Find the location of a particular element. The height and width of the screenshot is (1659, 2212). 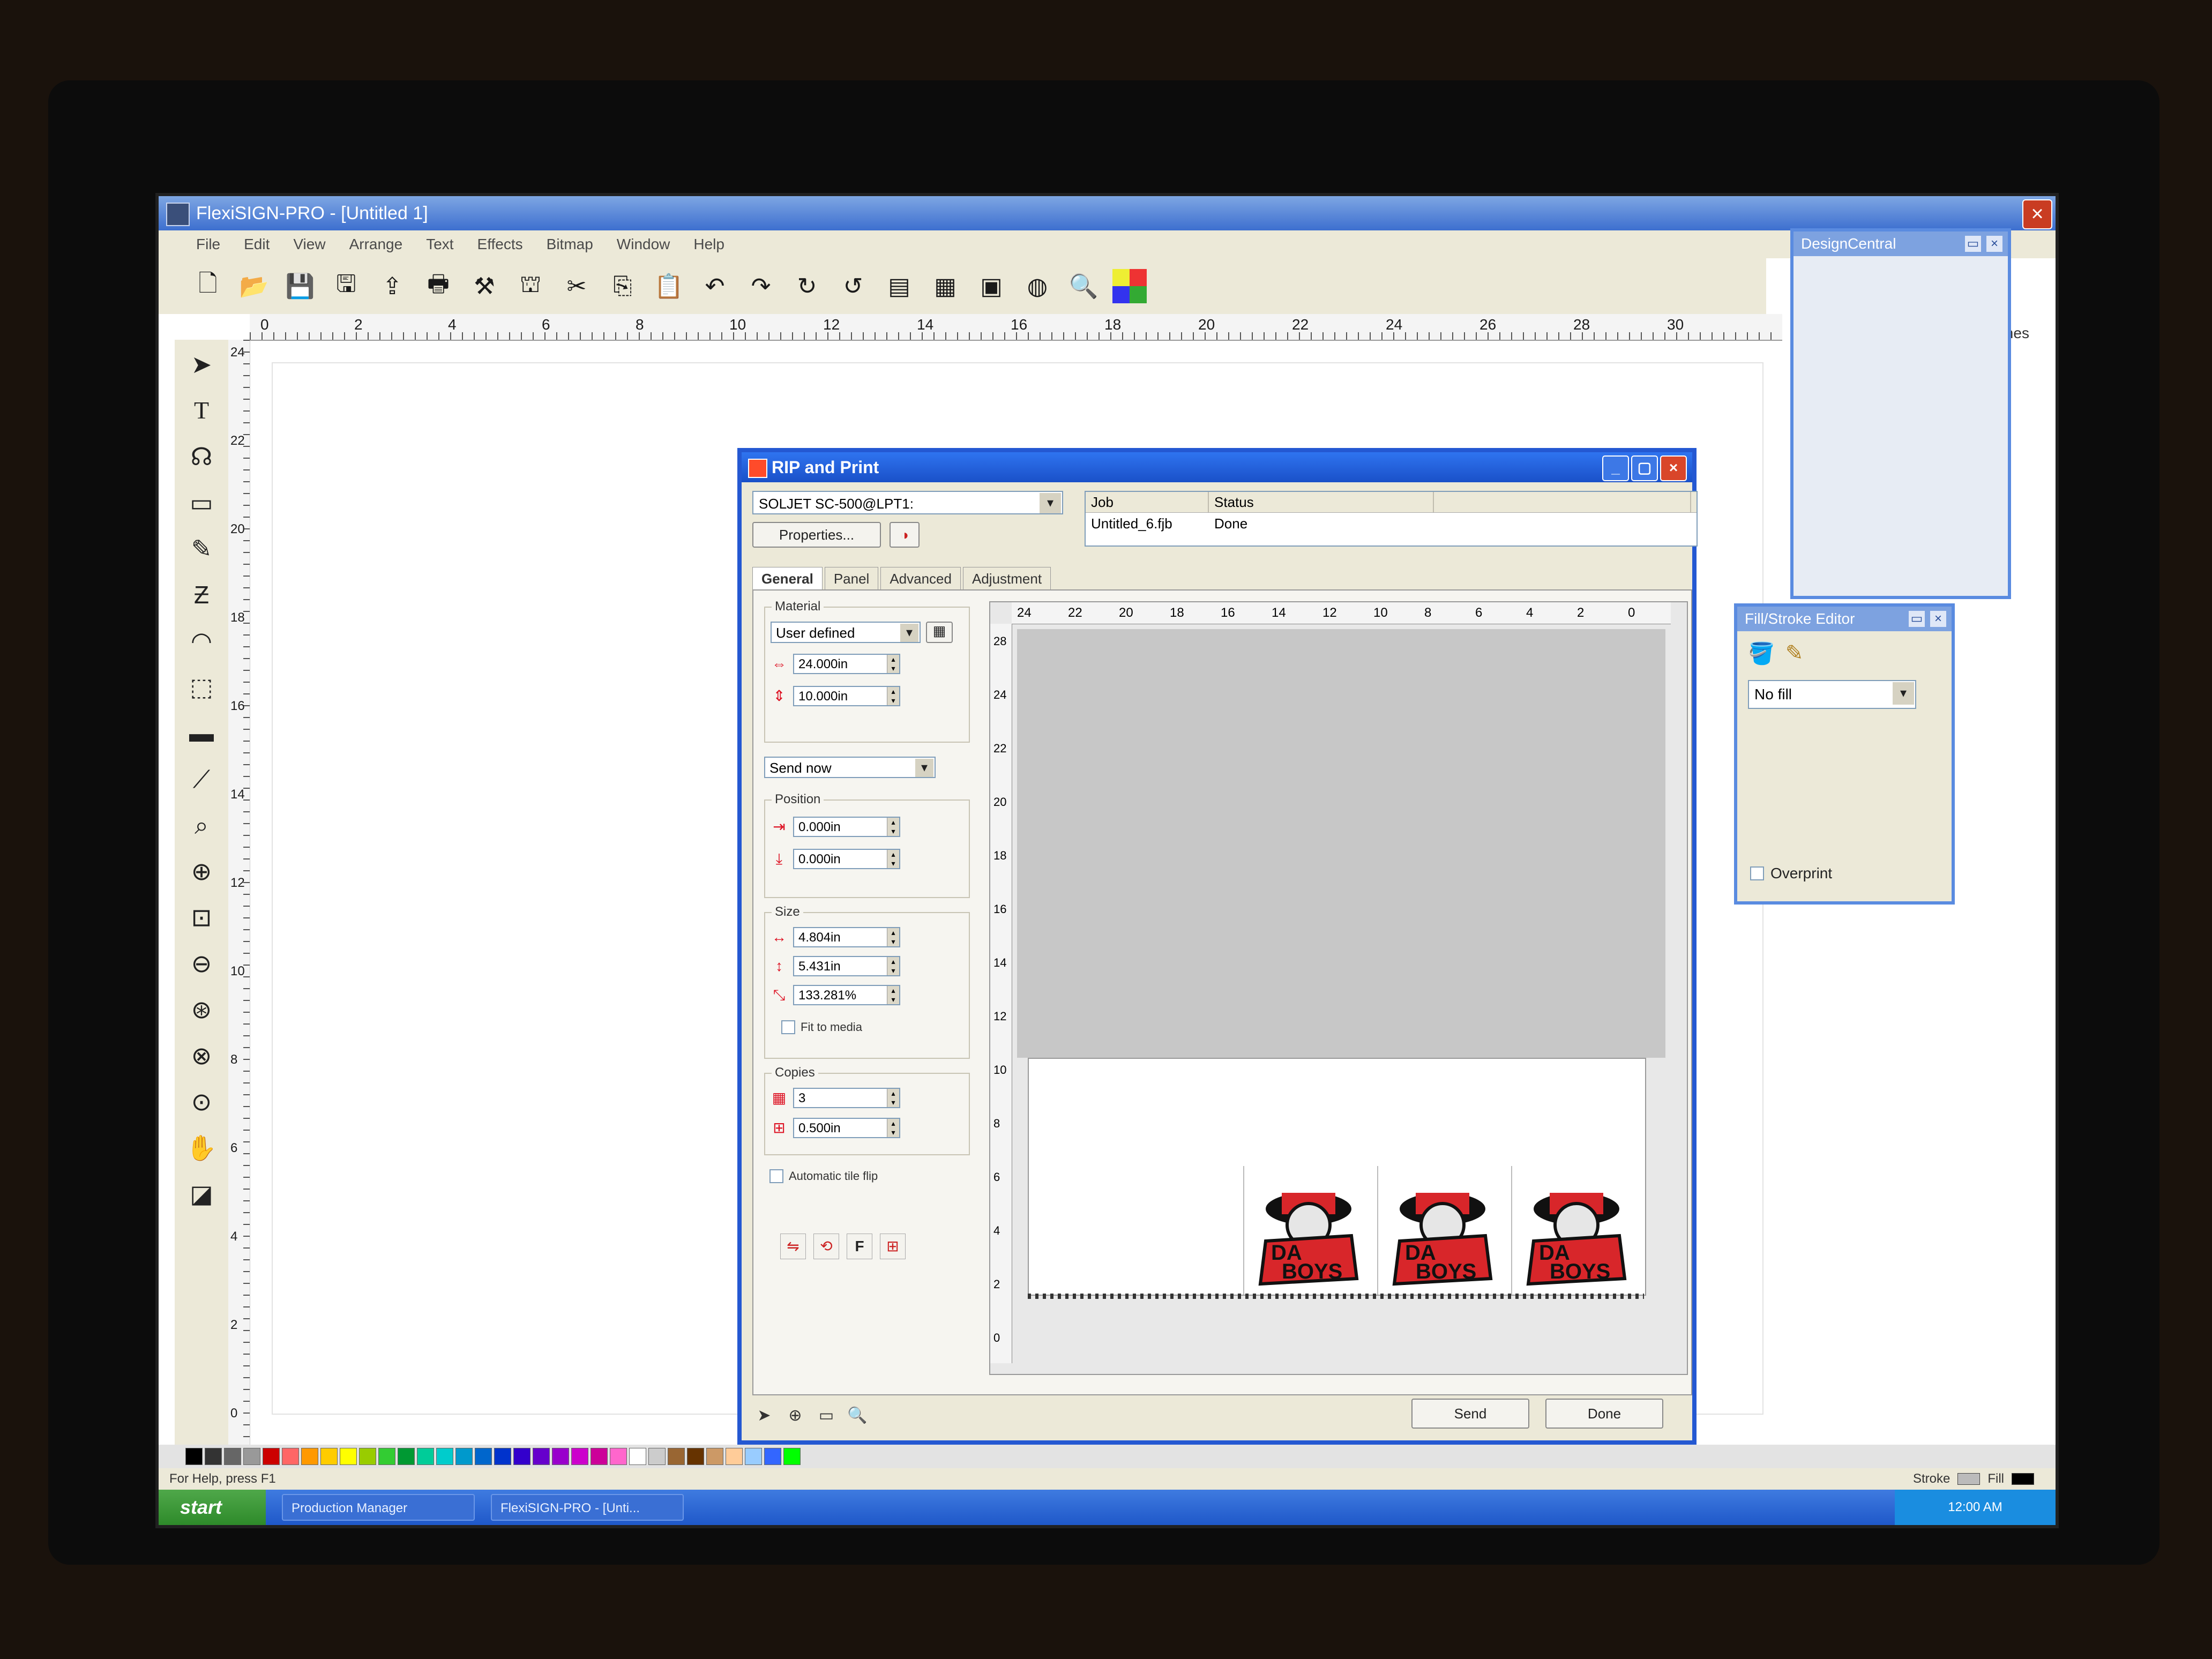

tile-copy-1: DA BOYS is located at coordinates (1308, 1230).